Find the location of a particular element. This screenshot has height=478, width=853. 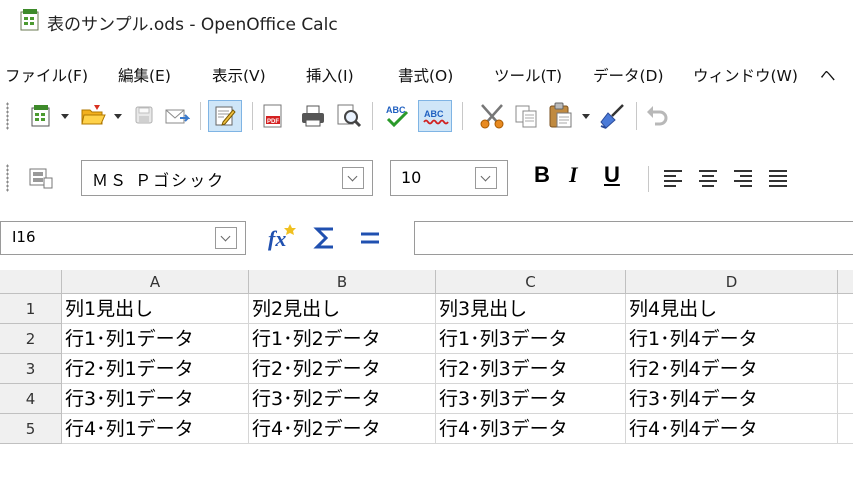

email-icon is located at coordinates (177, 116).